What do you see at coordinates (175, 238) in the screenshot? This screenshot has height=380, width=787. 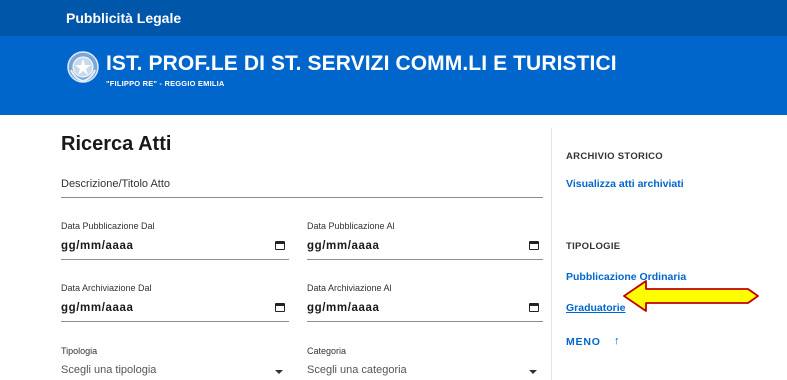 I see `pub-date-from-field: Data Pubblicazione Dal gg/mm/aaaa` at bounding box center [175, 238].